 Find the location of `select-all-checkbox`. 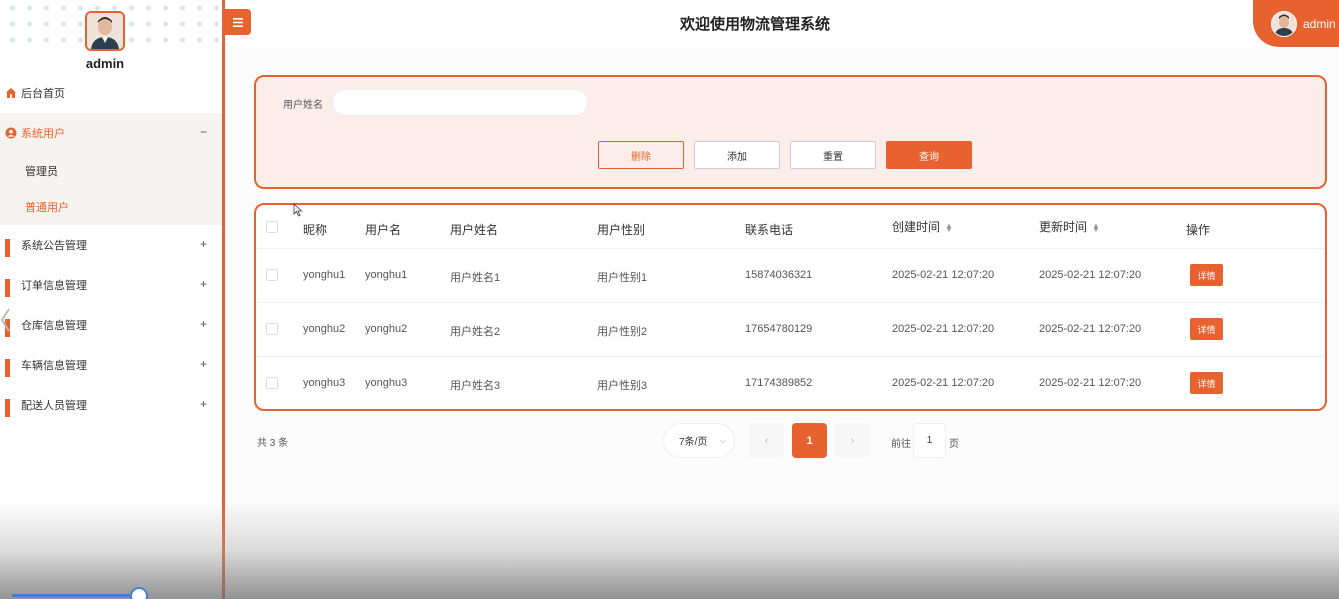

select-all-checkbox is located at coordinates (272, 227).